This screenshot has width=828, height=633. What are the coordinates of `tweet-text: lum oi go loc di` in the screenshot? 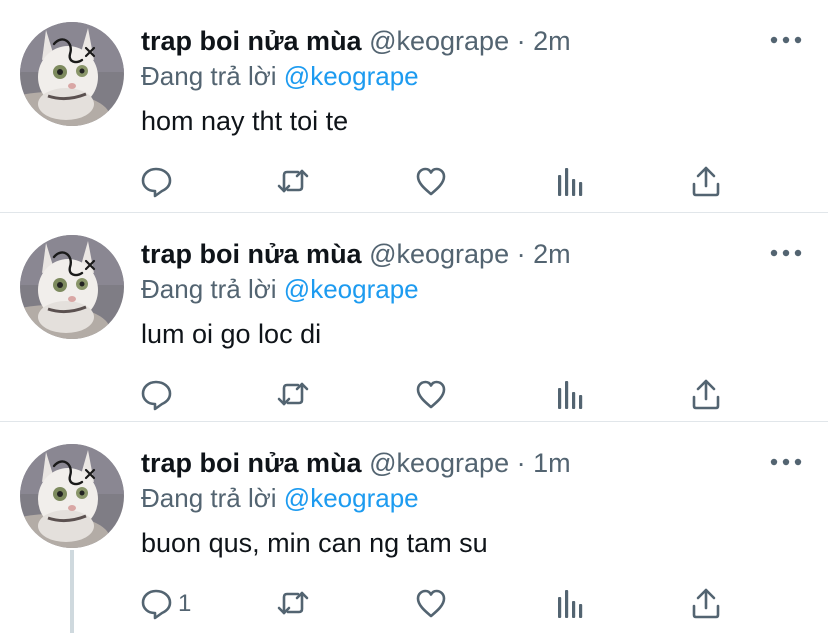 It's located at (231, 334).